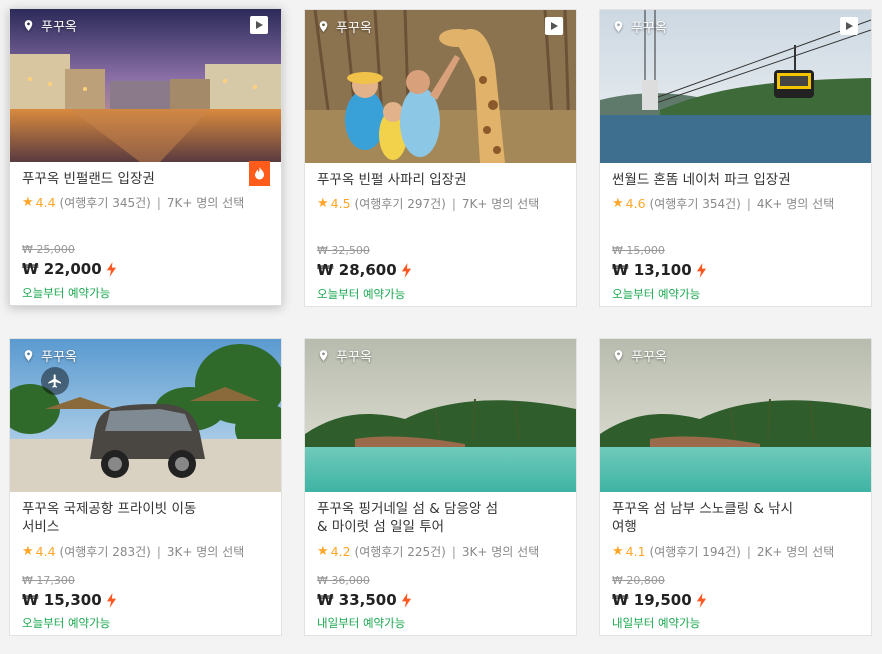 This screenshot has width=882, height=654. What do you see at coordinates (795, 552) in the screenshot?
I see `booking-count: 2K+ 명의 선택` at bounding box center [795, 552].